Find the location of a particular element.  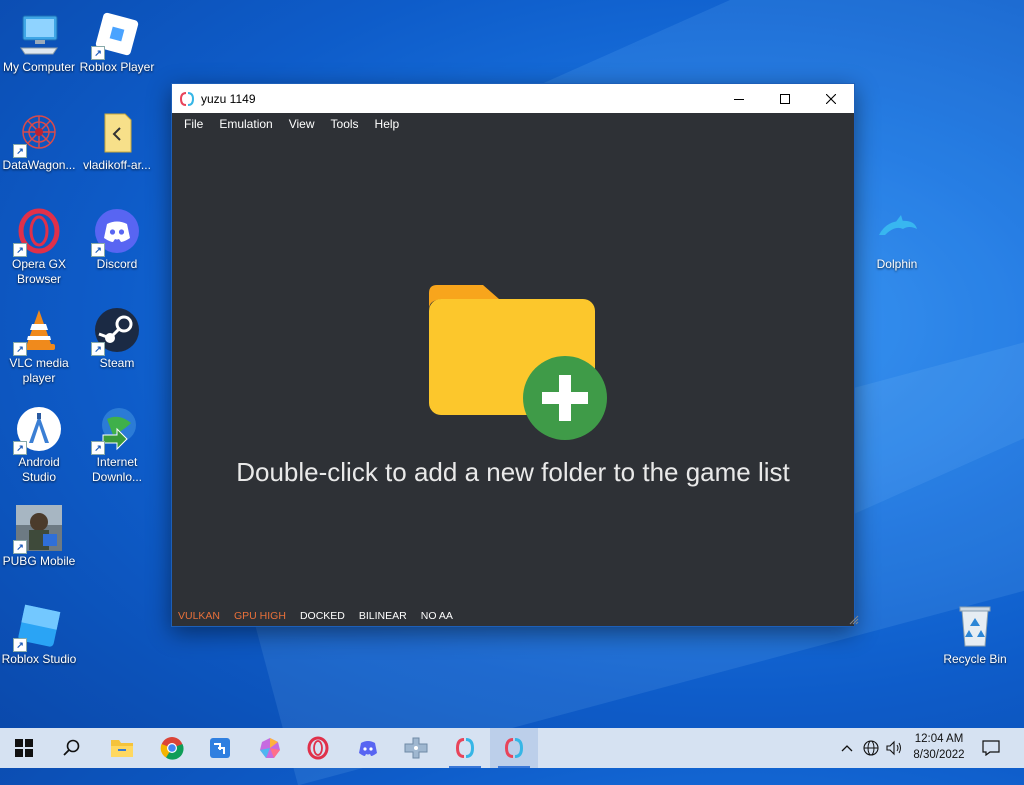

desktop-icon-discord: ↗ Discord is located at coordinates (117, 237).